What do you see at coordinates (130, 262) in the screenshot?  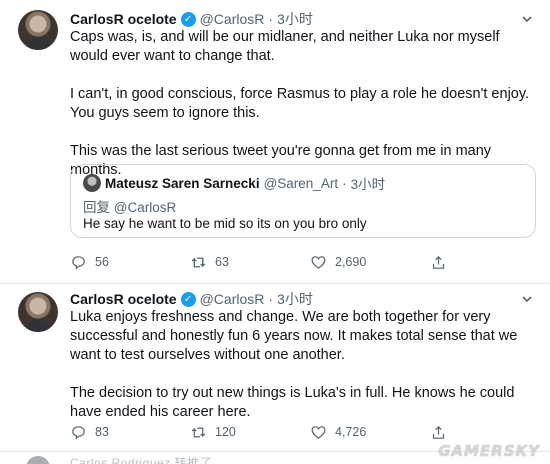 I see `reply-button: 56` at bounding box center [130, 262].